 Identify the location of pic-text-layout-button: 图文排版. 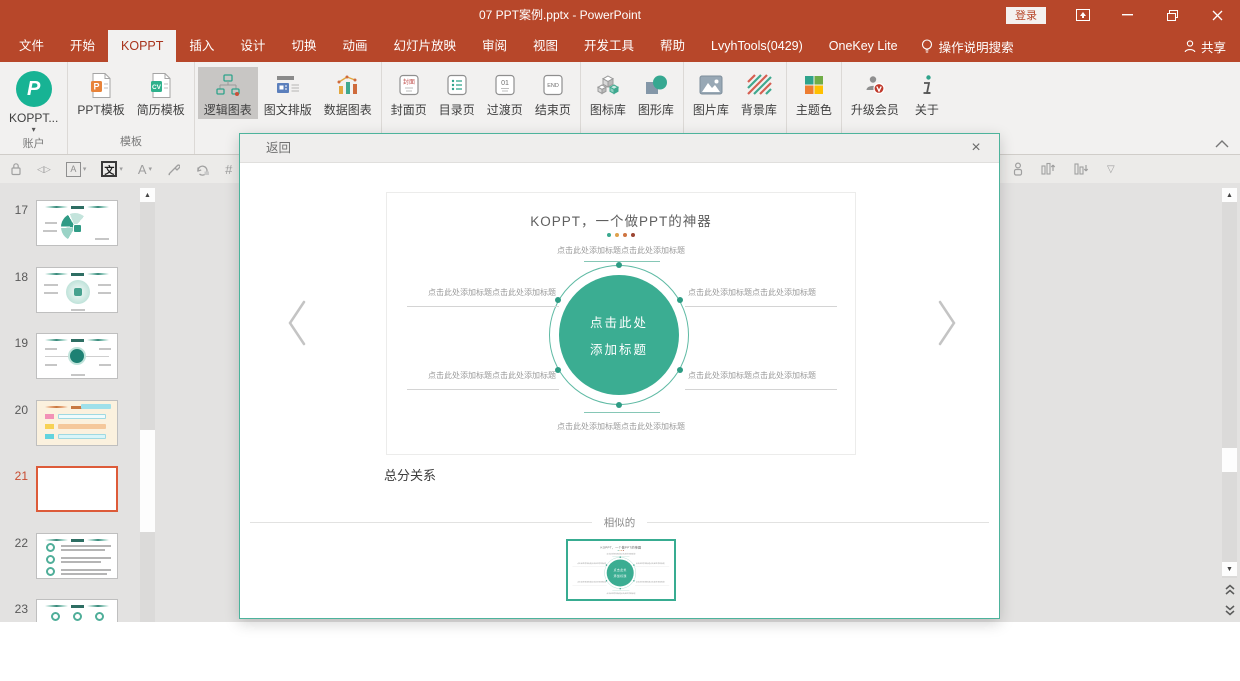
(288, 93).